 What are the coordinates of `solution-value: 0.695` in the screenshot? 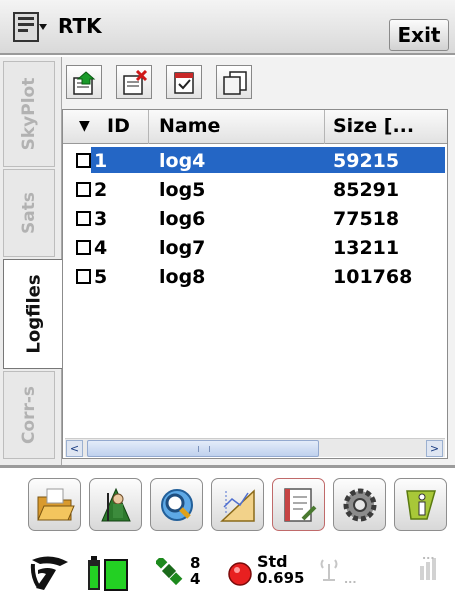 It's located at (281, 578).